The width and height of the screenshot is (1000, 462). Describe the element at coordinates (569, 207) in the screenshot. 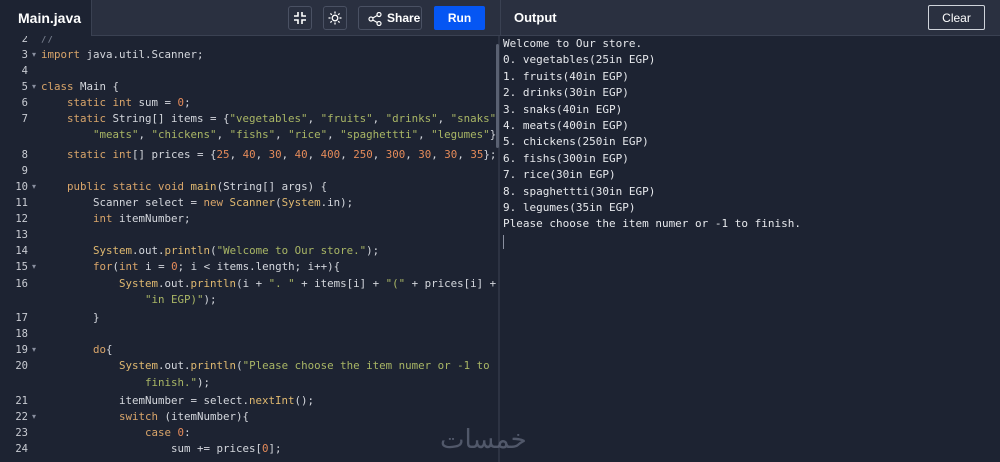

I see `output-line: 9. legumes(35in EGP)` at that location.